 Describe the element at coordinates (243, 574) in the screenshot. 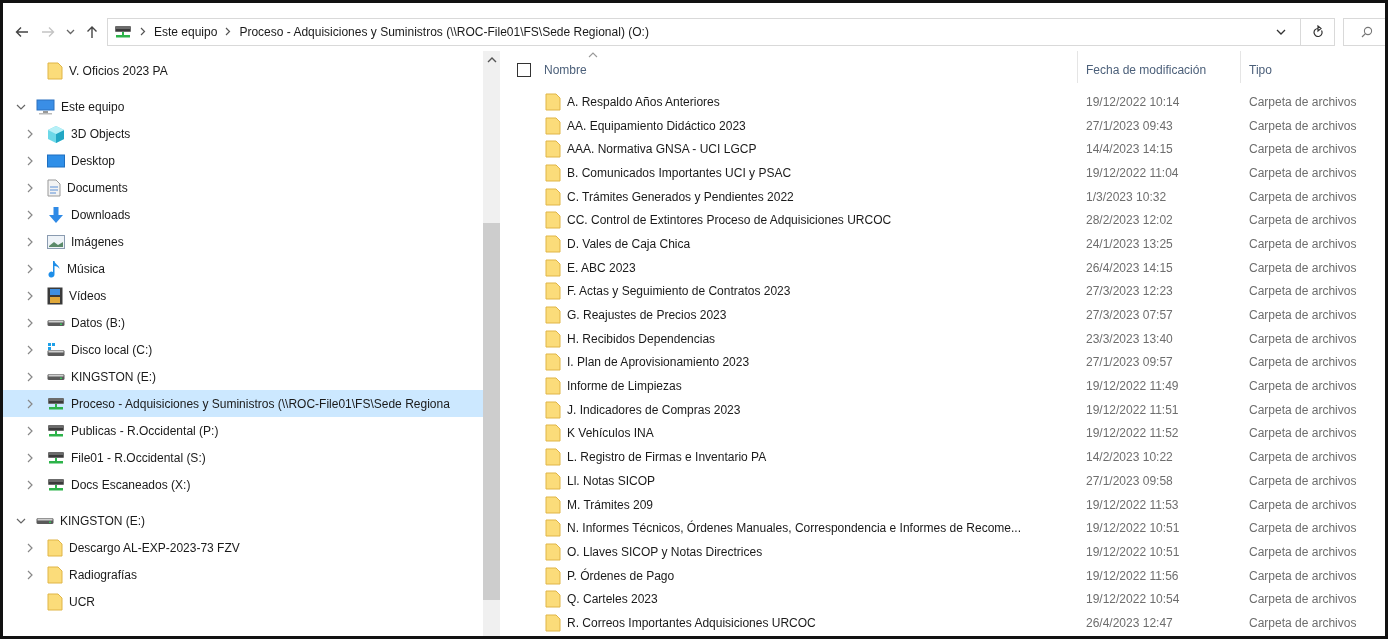

I see `navigation-item: Radiografías` at that location.